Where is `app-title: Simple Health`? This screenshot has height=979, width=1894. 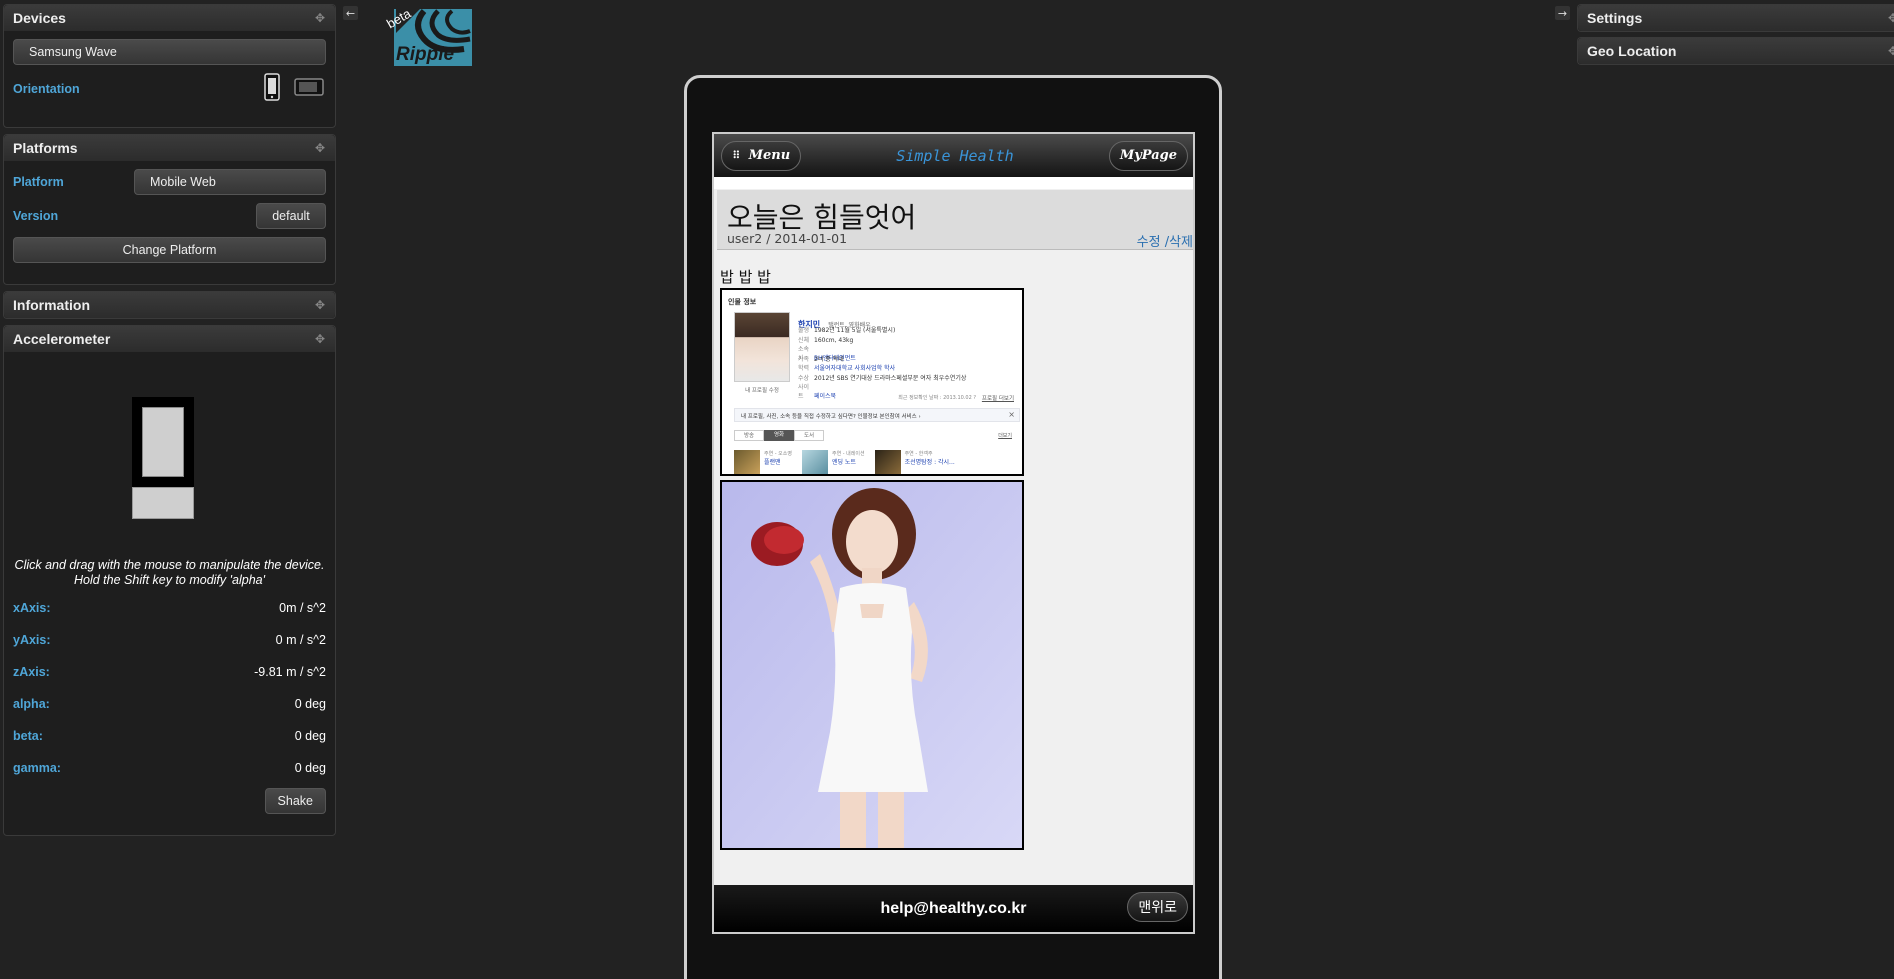 app-title: Simple Health is located at coordinates (955, 155).